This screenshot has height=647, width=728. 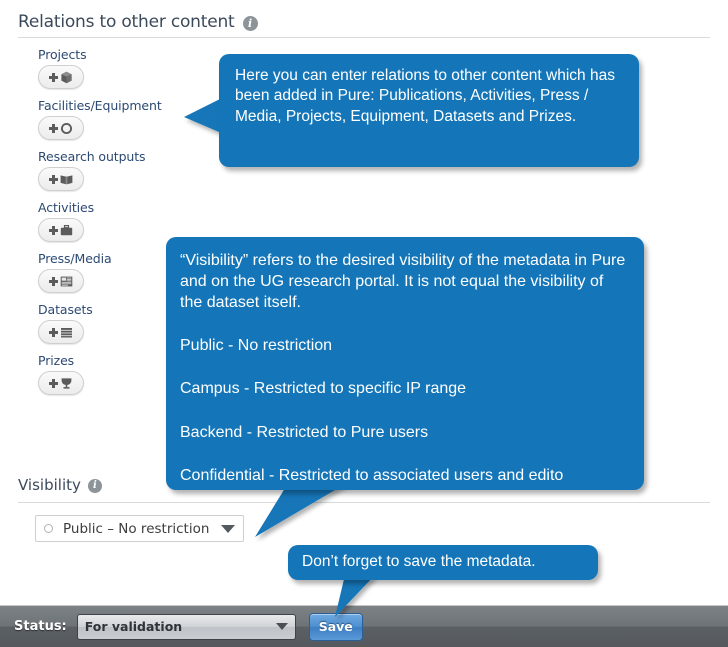 What do you see at coordinates (66, 332) in the screenshot?
I see `list-icon` at bounding box center [66, 332].